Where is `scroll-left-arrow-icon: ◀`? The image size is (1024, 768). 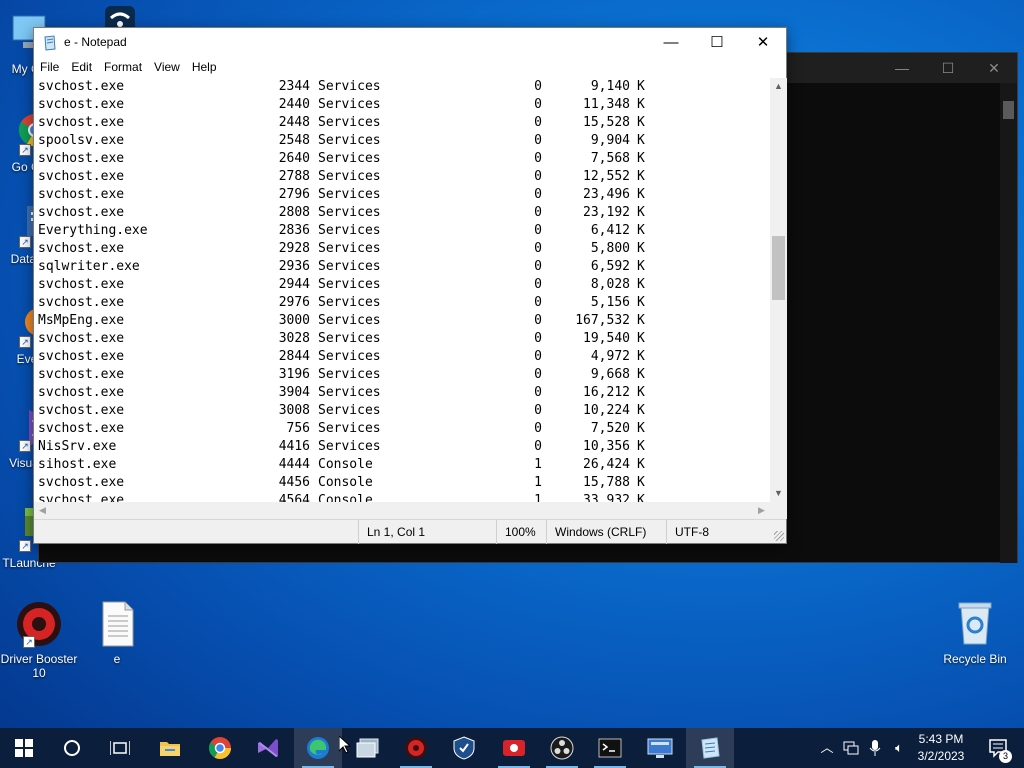 scroll-left-arrow-icon: ◀ is located at coordinates (42, 510).